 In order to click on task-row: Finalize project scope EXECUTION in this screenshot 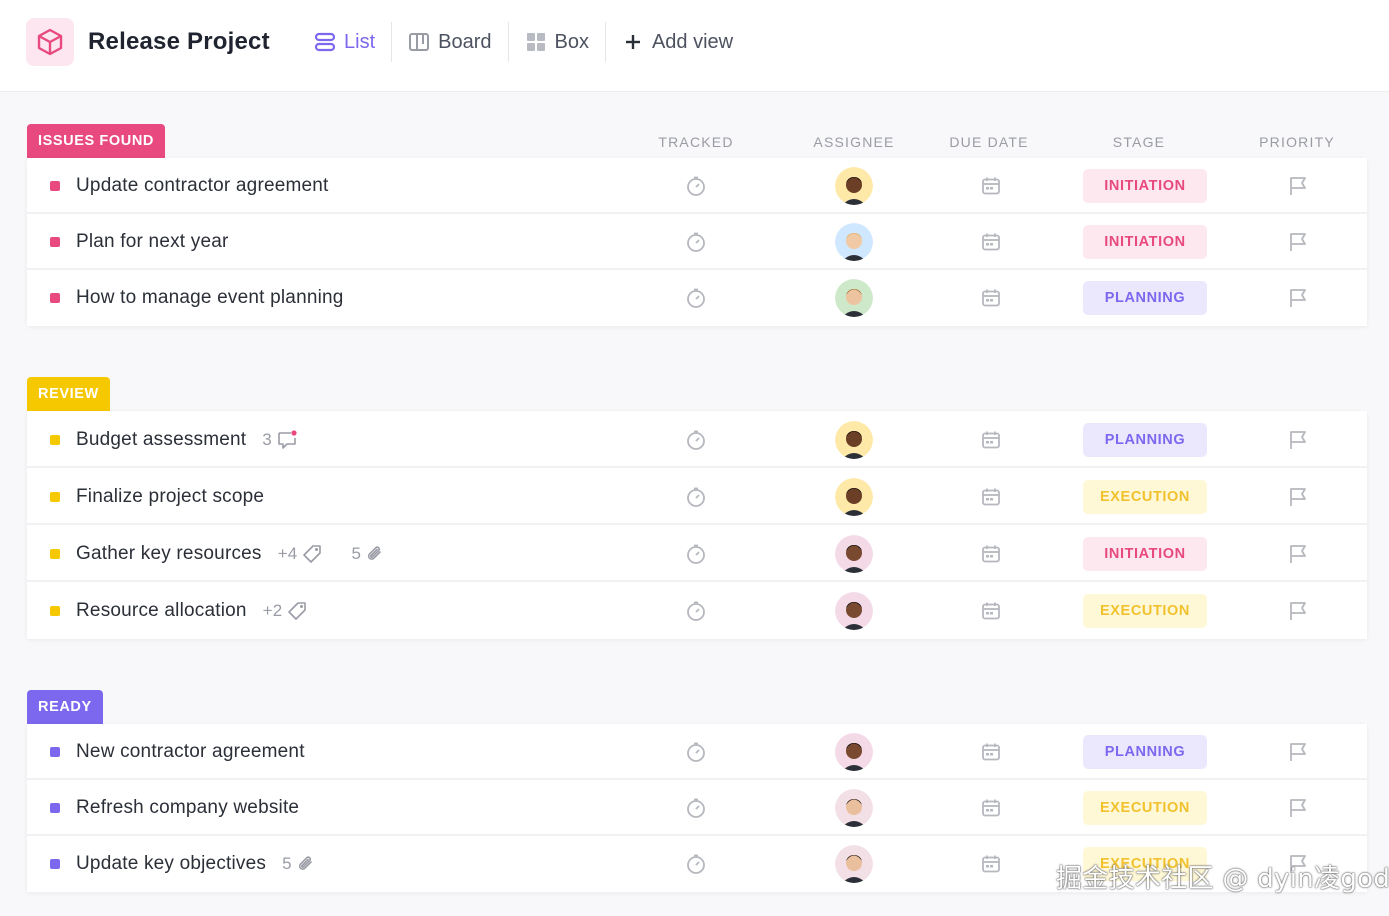, I will do `click(697, 496)`.